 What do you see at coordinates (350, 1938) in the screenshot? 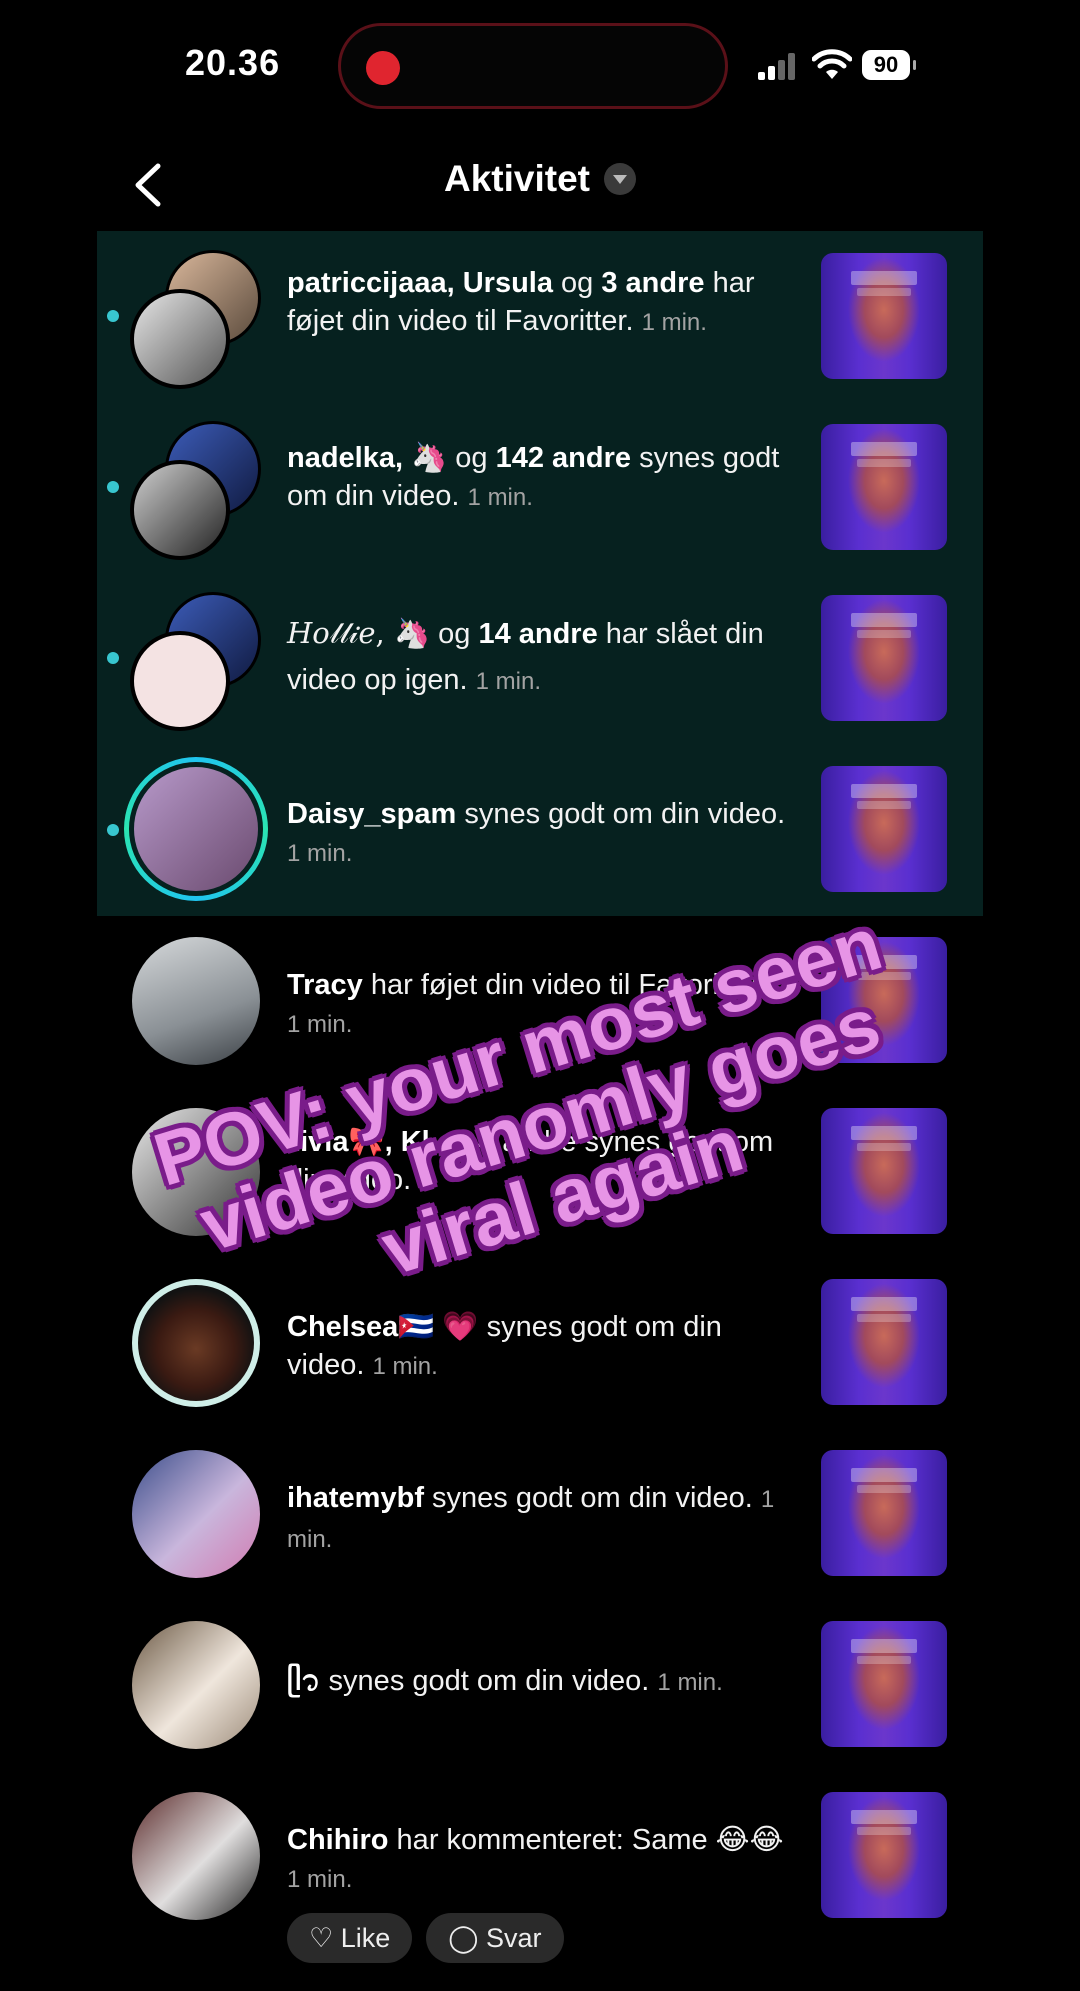
I see `like-button: ♡ Like` at bounding box center [350, 1938].